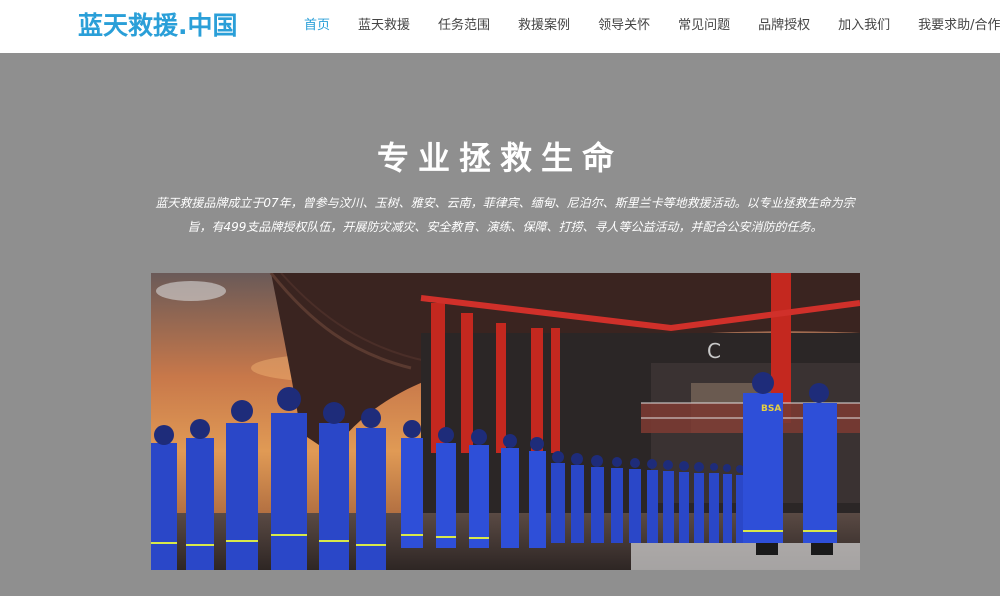  What do you see at coordinates (499, 158) in the screenshot?
I see `hero-title: 专业拯救生命` at bounding box center [499, 158].